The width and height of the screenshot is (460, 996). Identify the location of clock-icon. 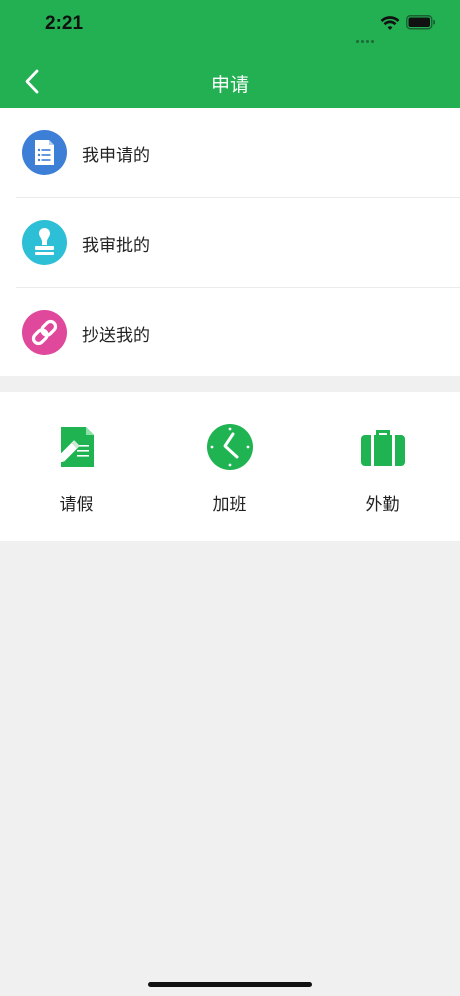
(229, 447).